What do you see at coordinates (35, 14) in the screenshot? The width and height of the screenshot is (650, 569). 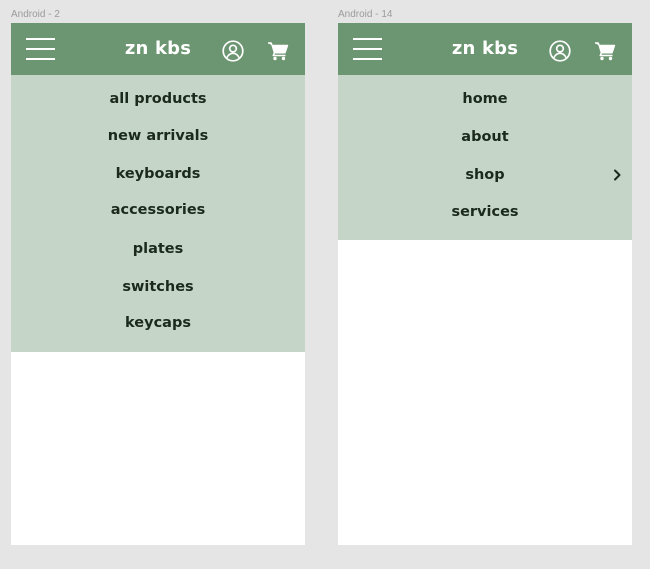 I see `frame-label: Android - 2` at bounding box center [35, 14].